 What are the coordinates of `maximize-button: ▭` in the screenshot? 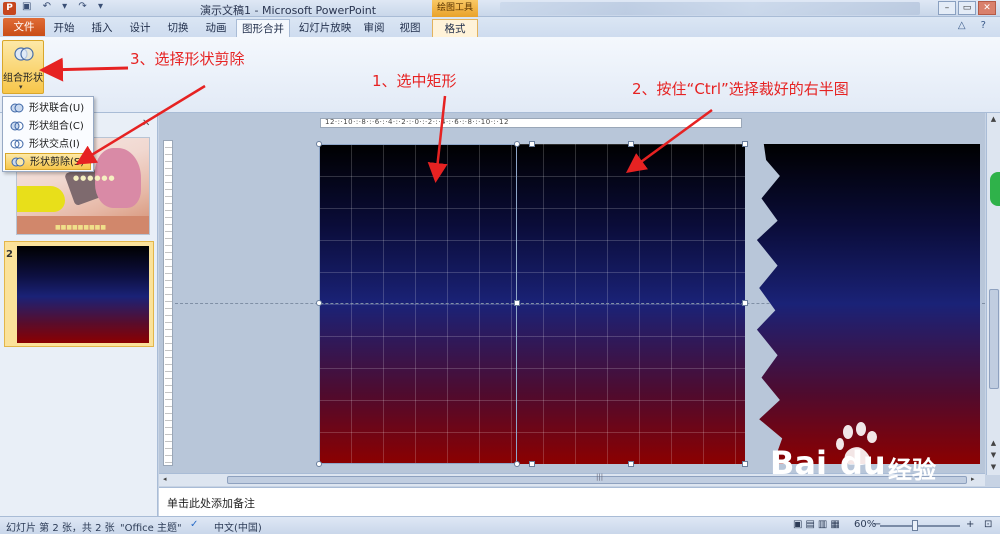 It's located at (967, 8).